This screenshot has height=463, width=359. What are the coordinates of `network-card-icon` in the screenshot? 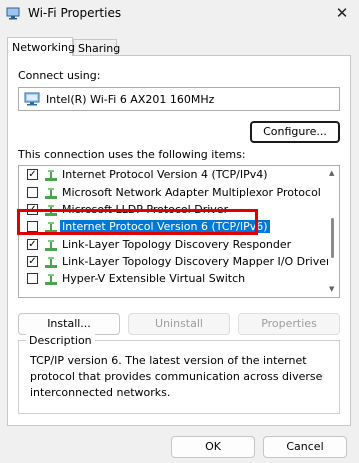 It's located at (32, 99).